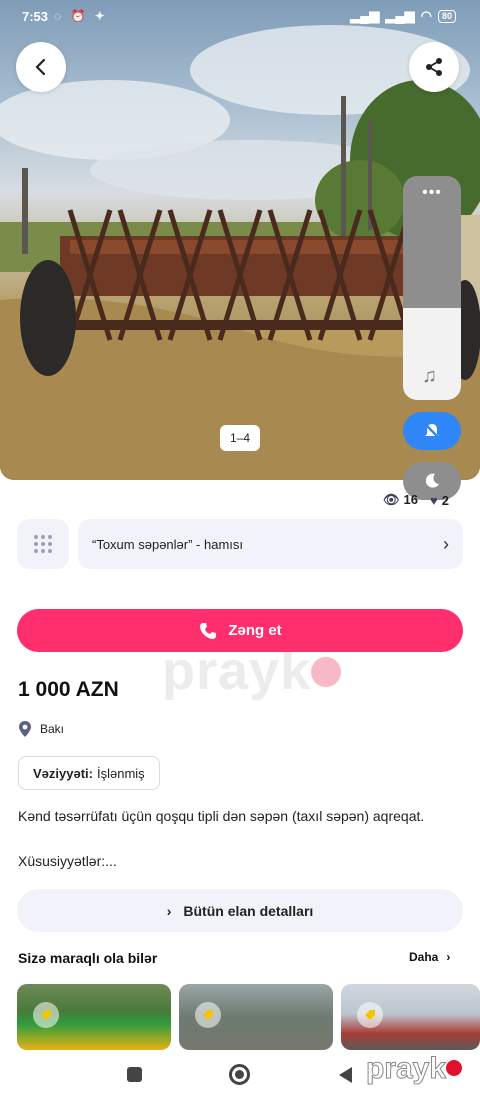 The width and height of the screenshot is (480, 1100). I want to click on condition-value: İşlənmiş, so click(120, 773).